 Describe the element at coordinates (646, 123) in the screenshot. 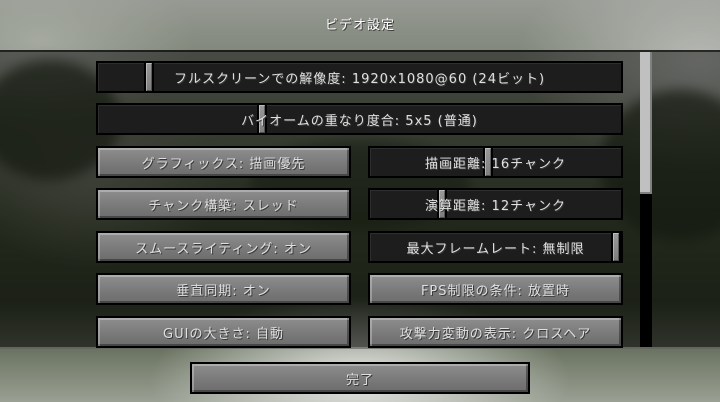

I see `scrollbar-thumb` at that location.